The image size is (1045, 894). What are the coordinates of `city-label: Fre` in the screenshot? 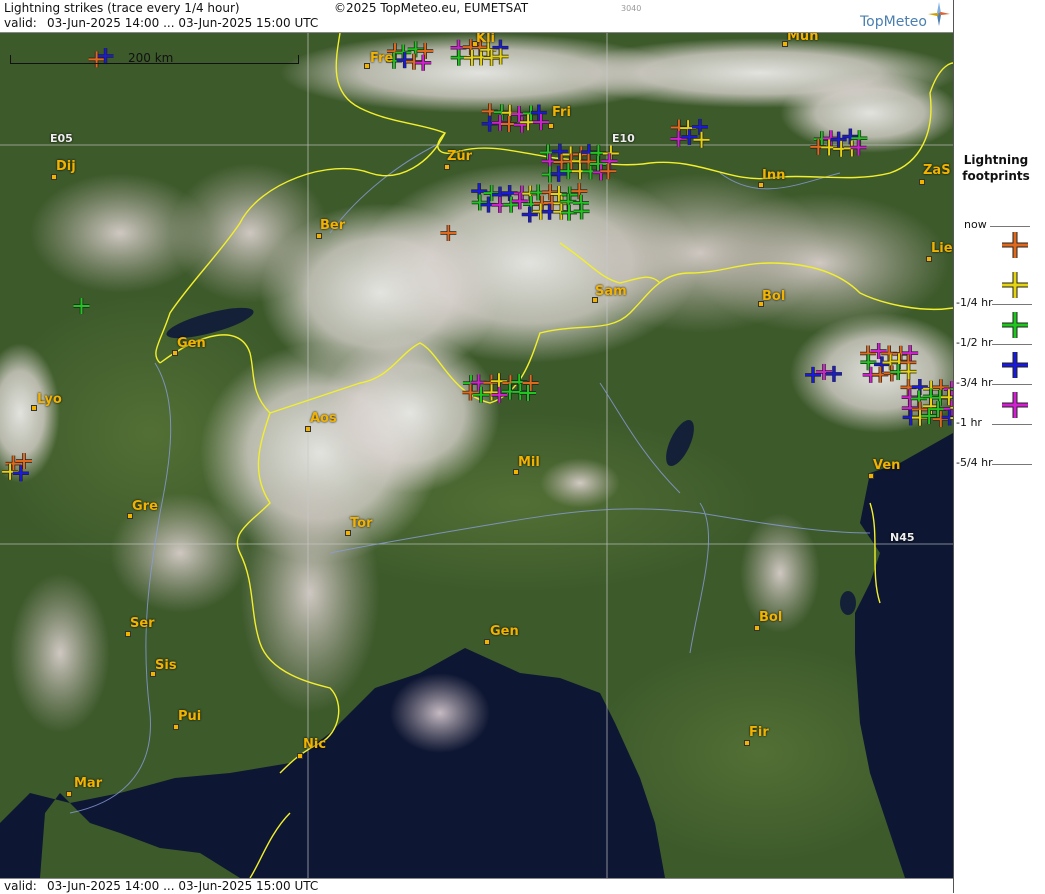 It's located at (382, 58).